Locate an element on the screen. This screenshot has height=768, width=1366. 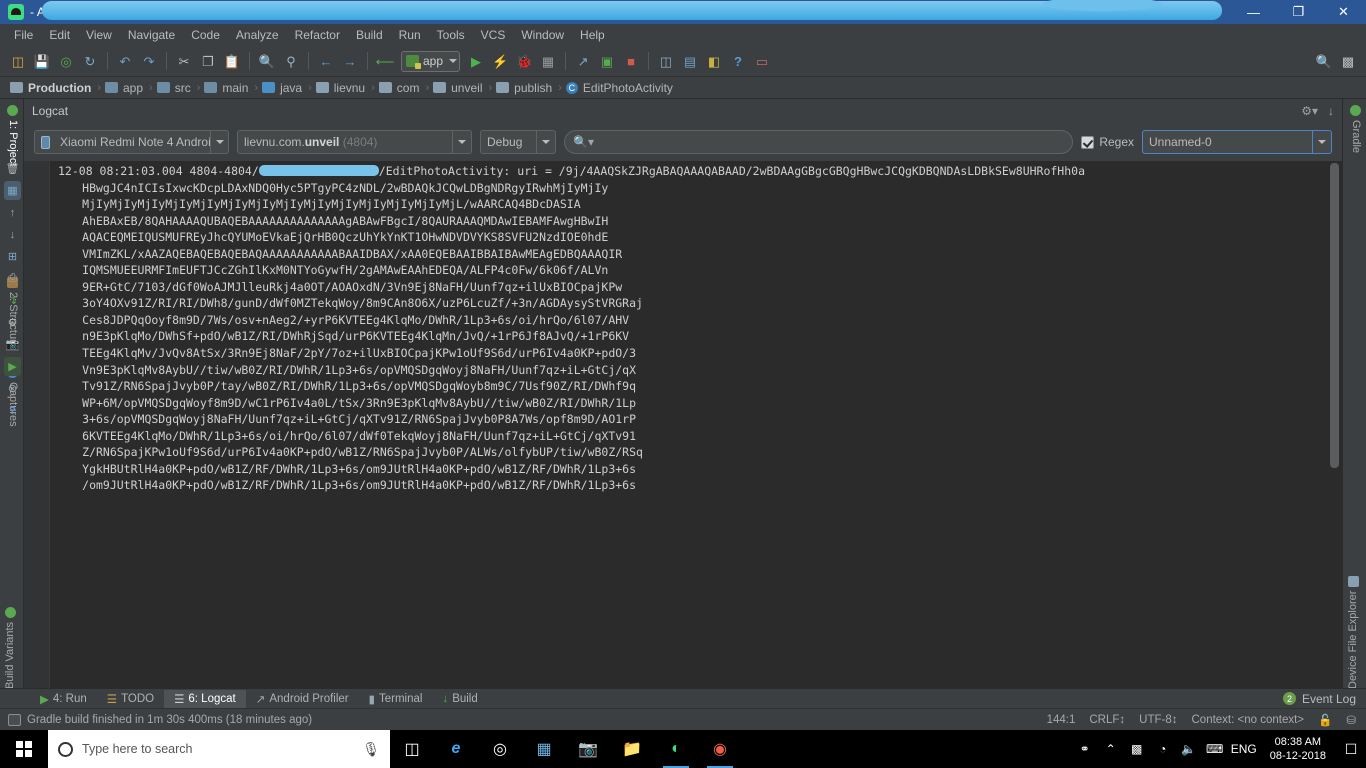
regex-toggle: Regex is located at coordinates (1107, 142).